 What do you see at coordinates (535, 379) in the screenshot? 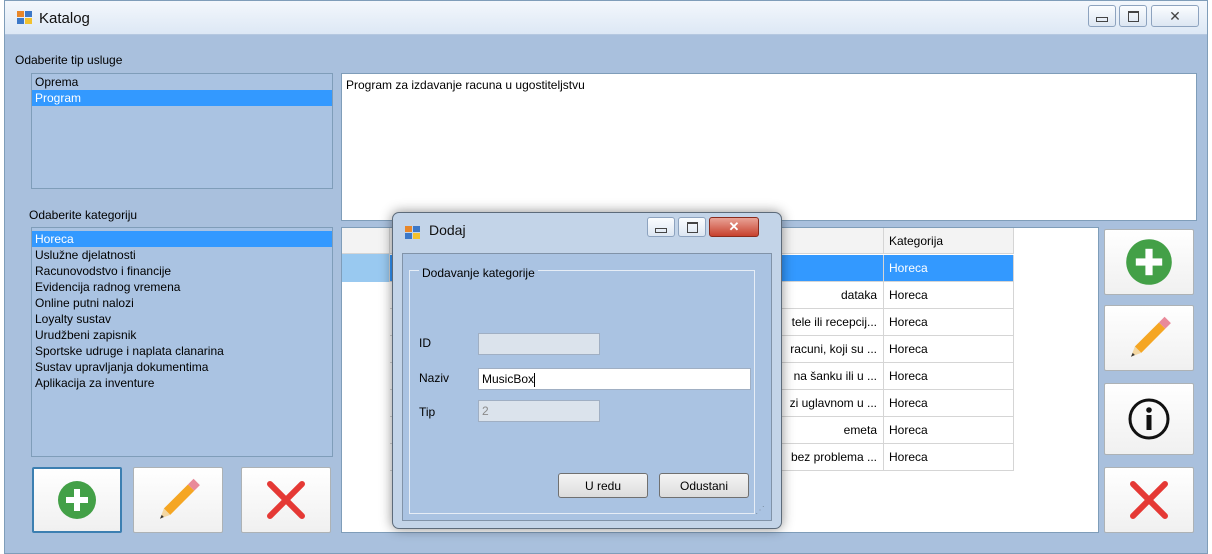
I see `text-cursor` at bounding box center [535, 379].